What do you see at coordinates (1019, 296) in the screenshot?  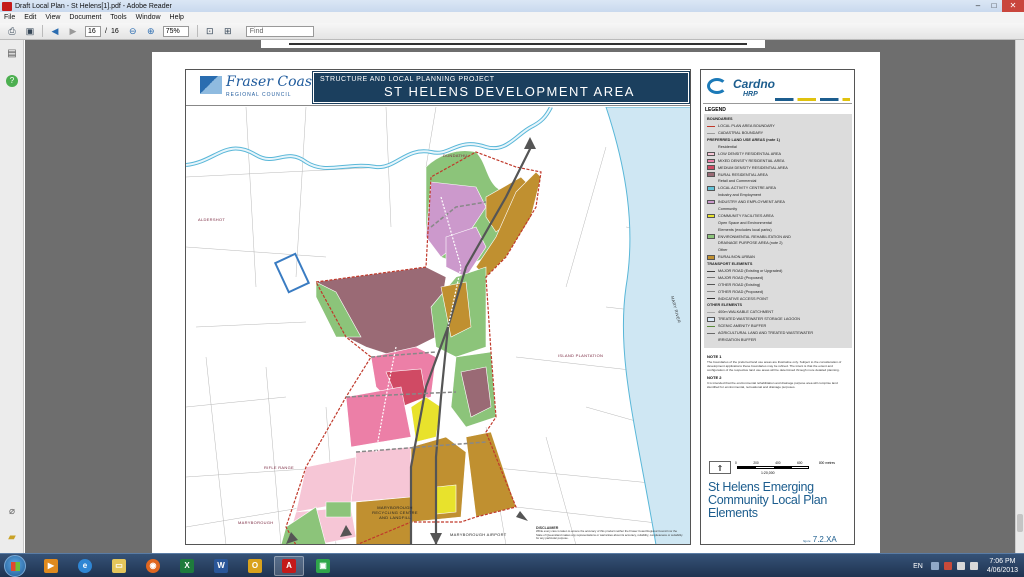 I see `vertical-scrollbar` at bounding box center [1019, 296].